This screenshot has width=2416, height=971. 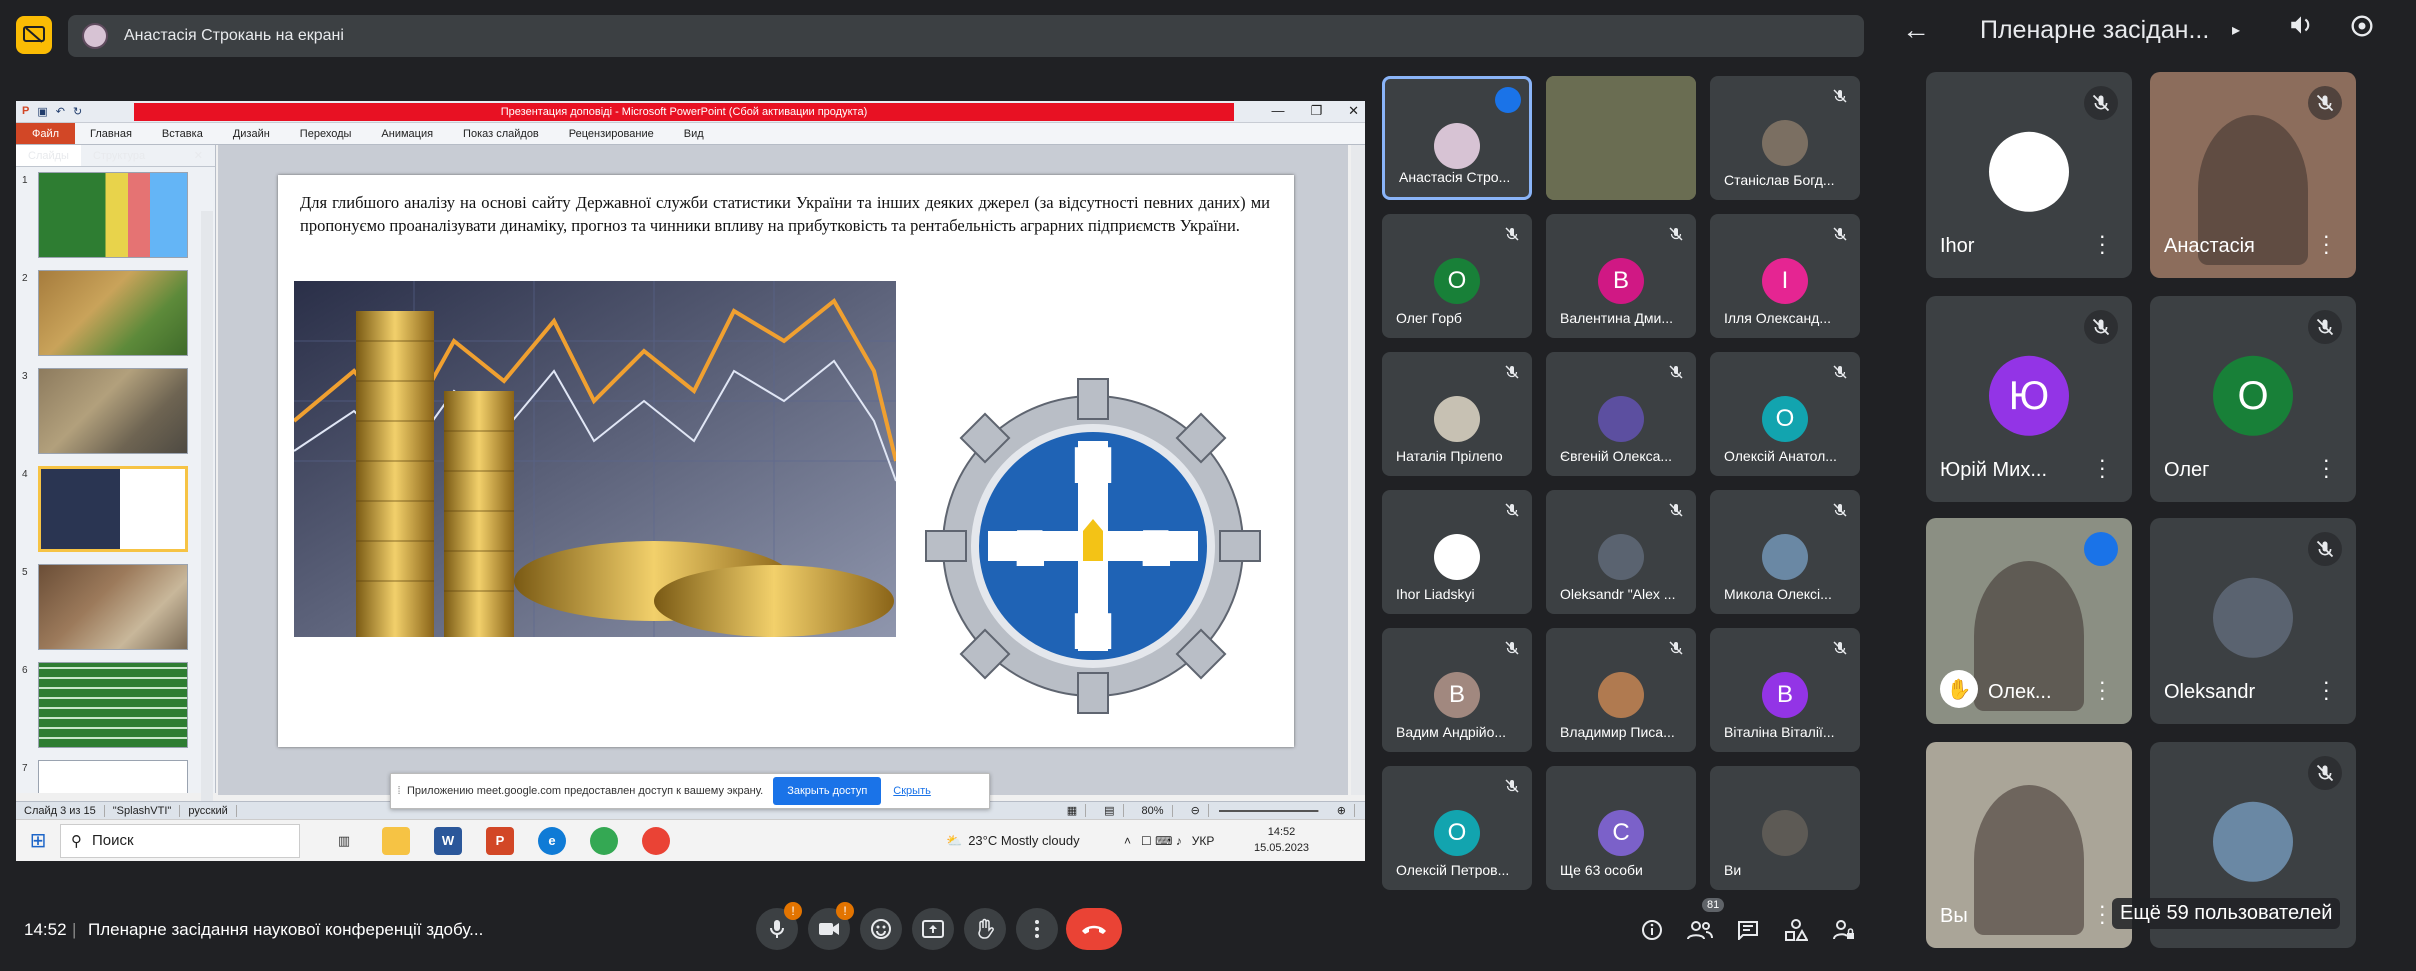 I want to click on slide-thumb: 5, so click(x=116, y=607).